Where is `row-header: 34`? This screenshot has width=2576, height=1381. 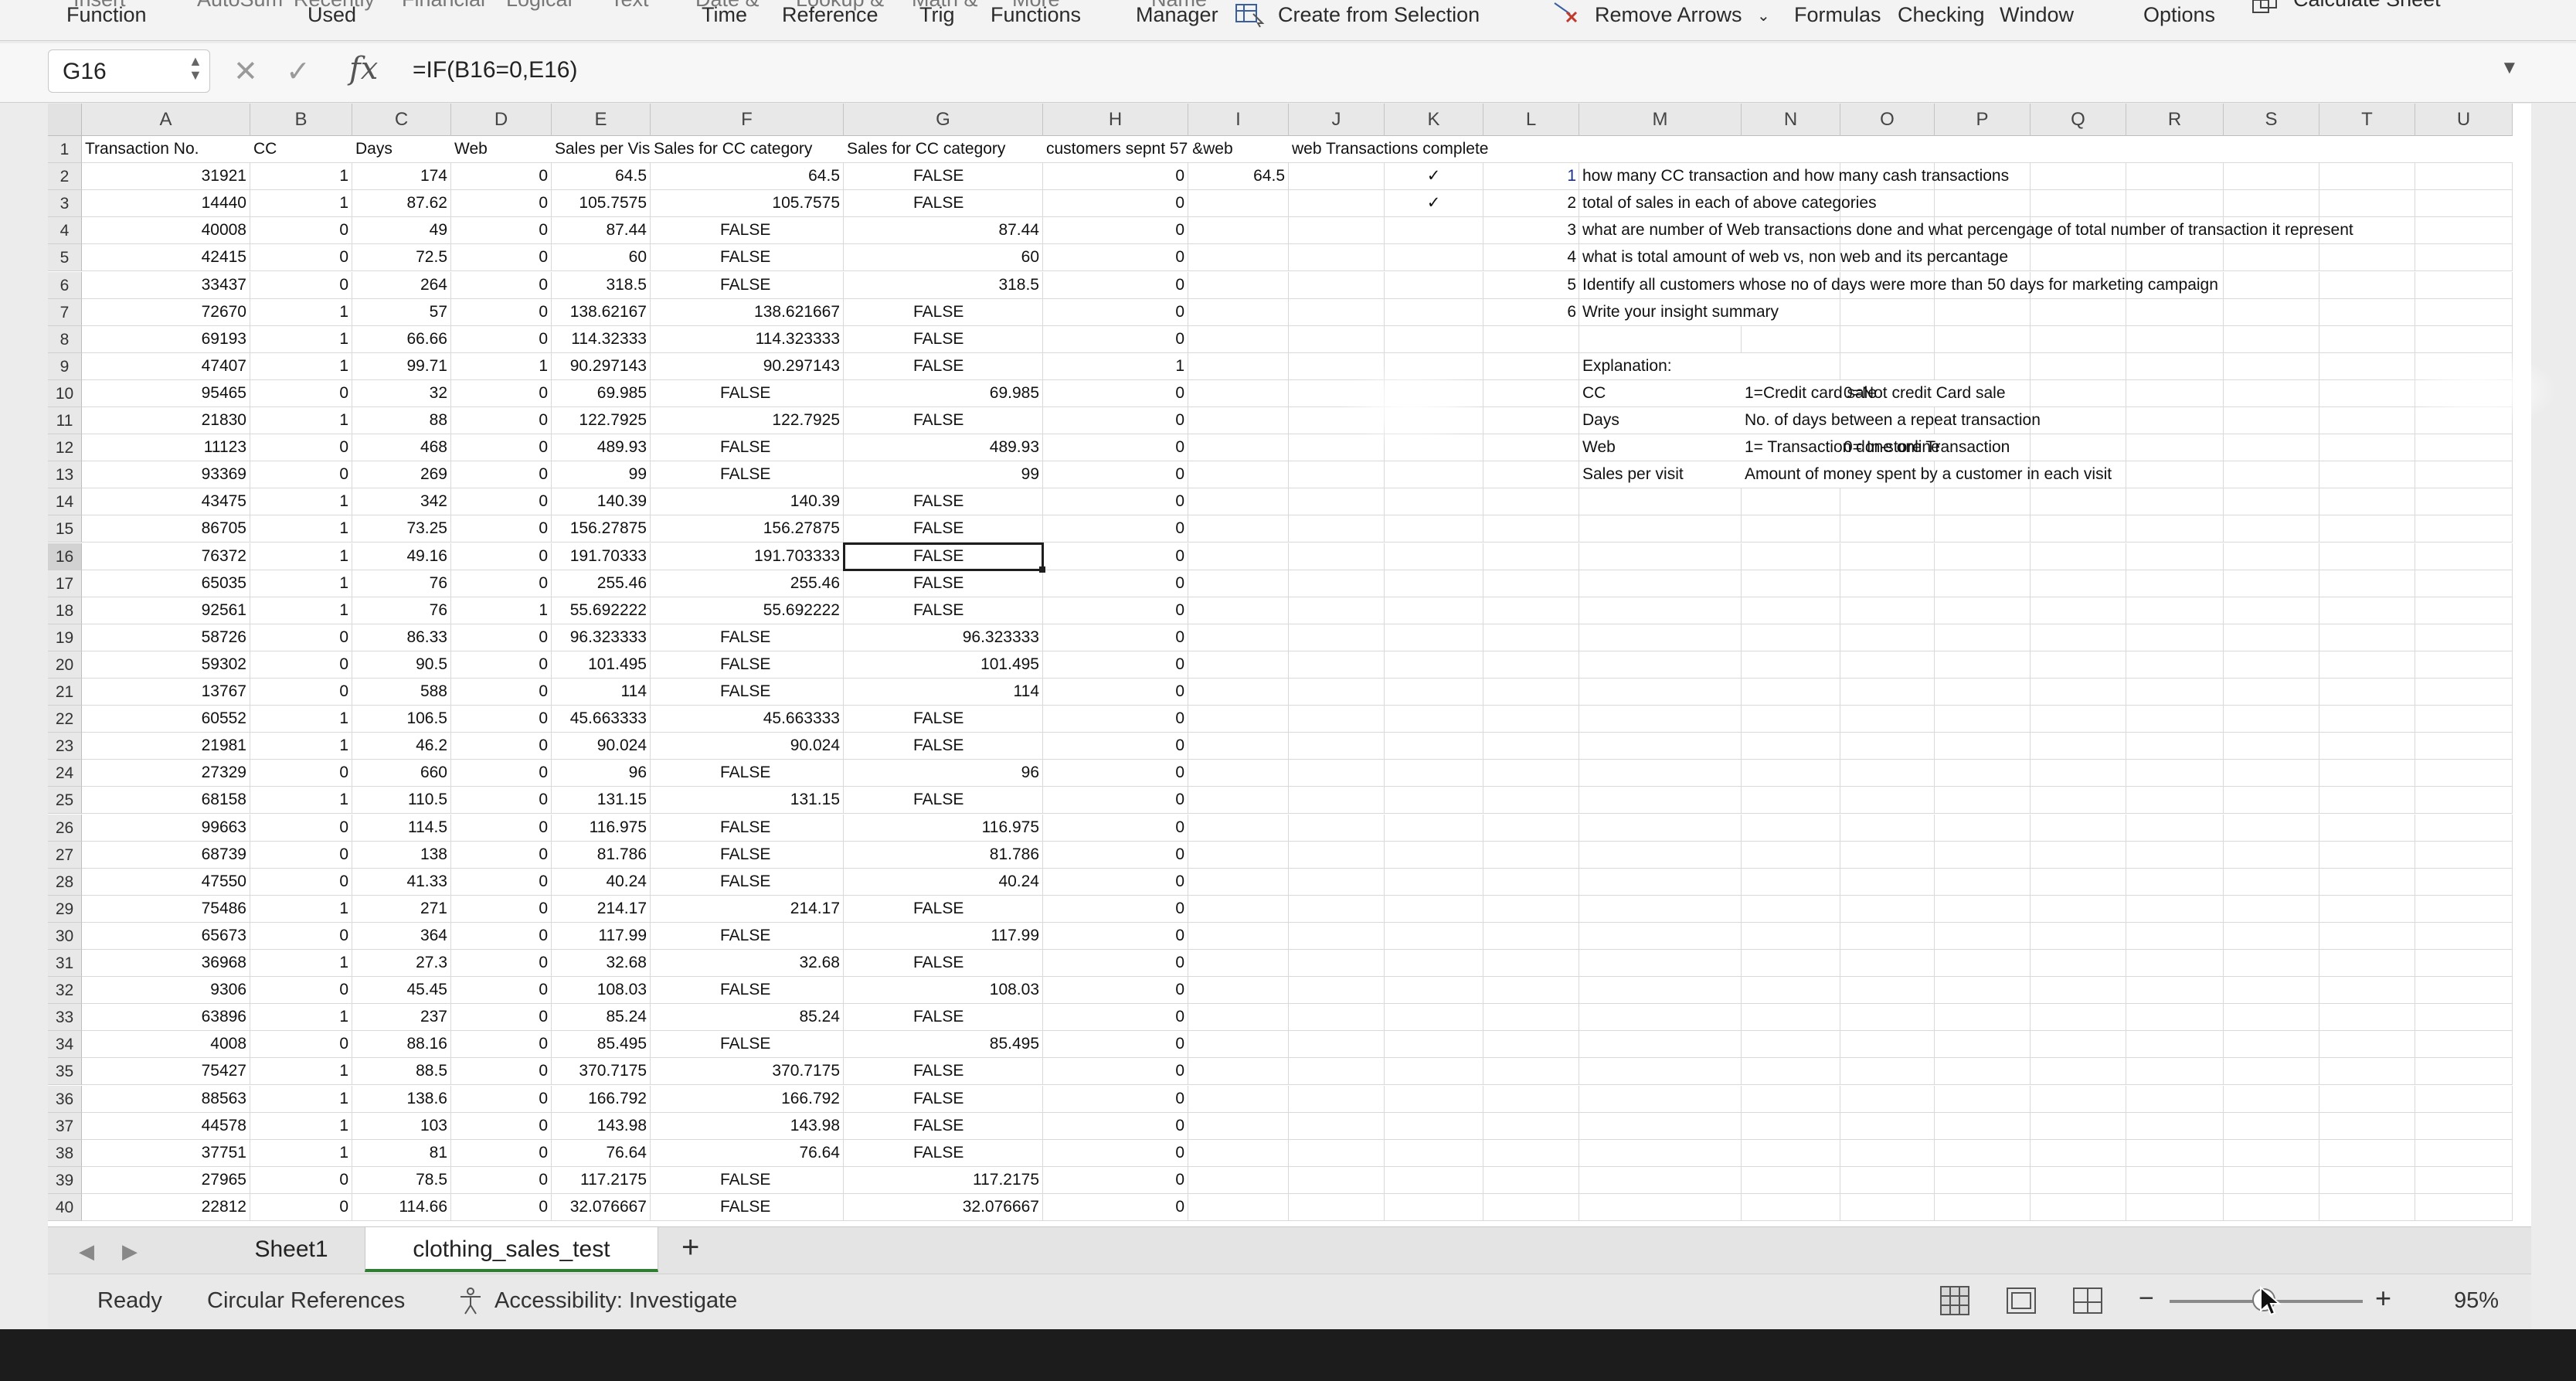
row-header: 34 is located at coordinates (65, 1045).